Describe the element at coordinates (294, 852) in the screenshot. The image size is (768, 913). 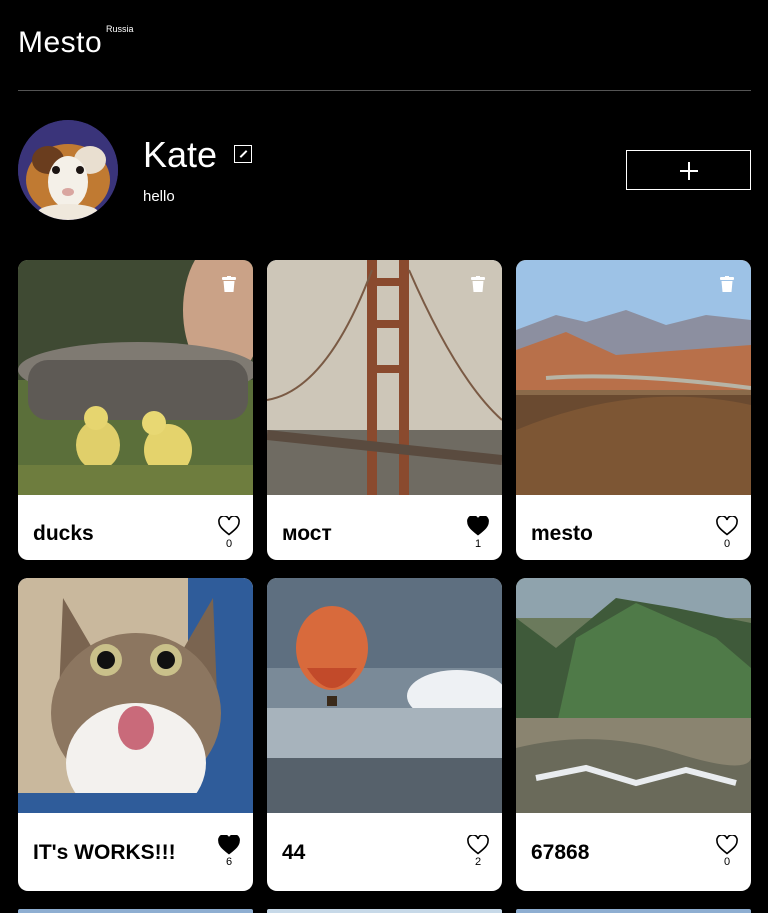
I see `card-title: 44` at that location.